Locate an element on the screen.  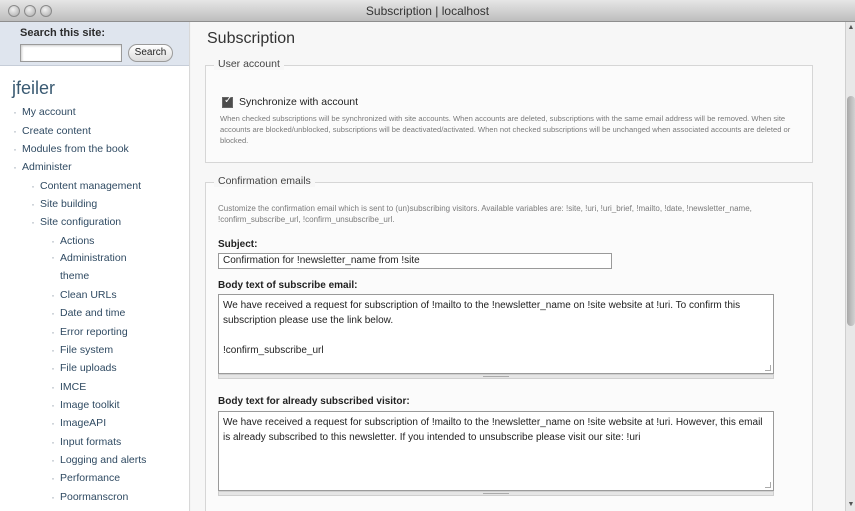
nav-content-management: Content management is located at coordinates (86, 186).